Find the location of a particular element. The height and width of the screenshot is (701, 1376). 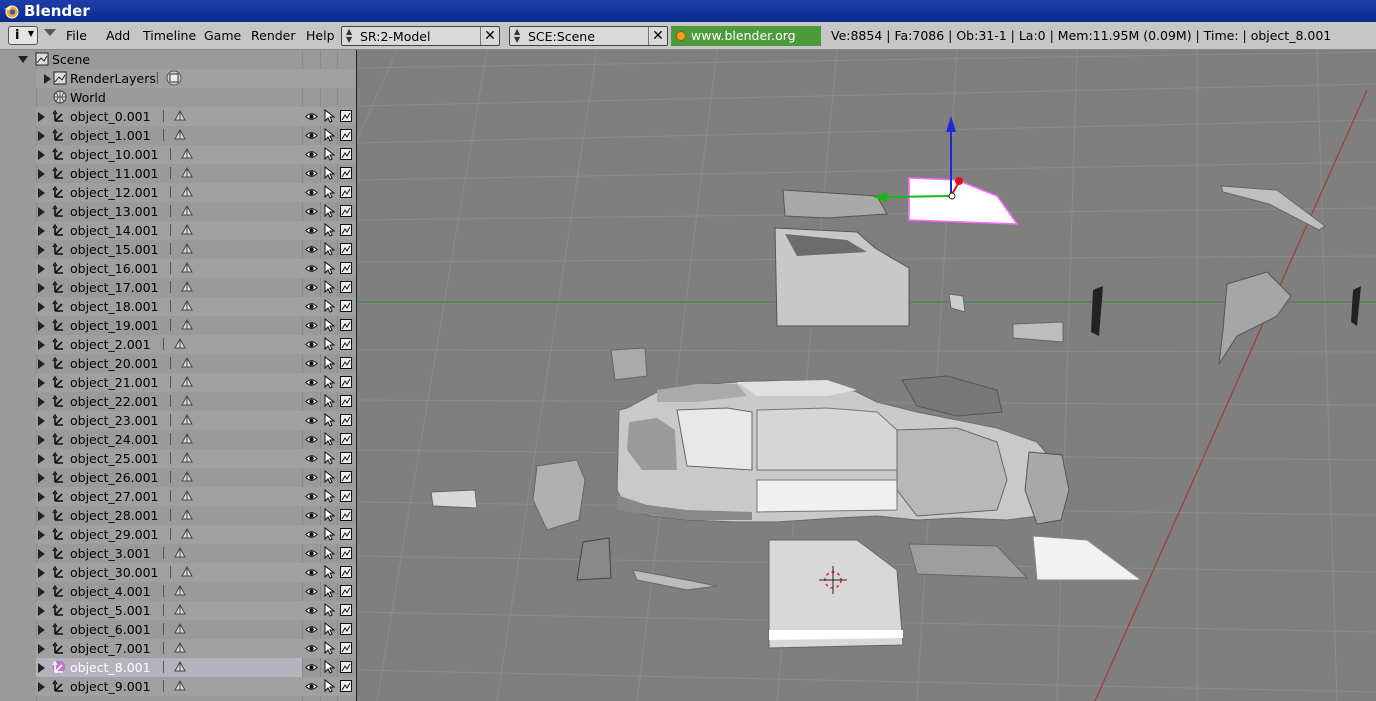

outliner-object-row: object_26.001 is located at coordinates (178, 477).